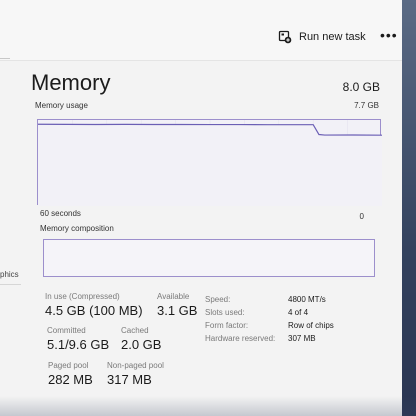 This screenshot has width=416, height=416. What do you see at coordinates (302, 338) in the screenshot?
I see `property-value: 307 MB` at bounding box center [302, 338].